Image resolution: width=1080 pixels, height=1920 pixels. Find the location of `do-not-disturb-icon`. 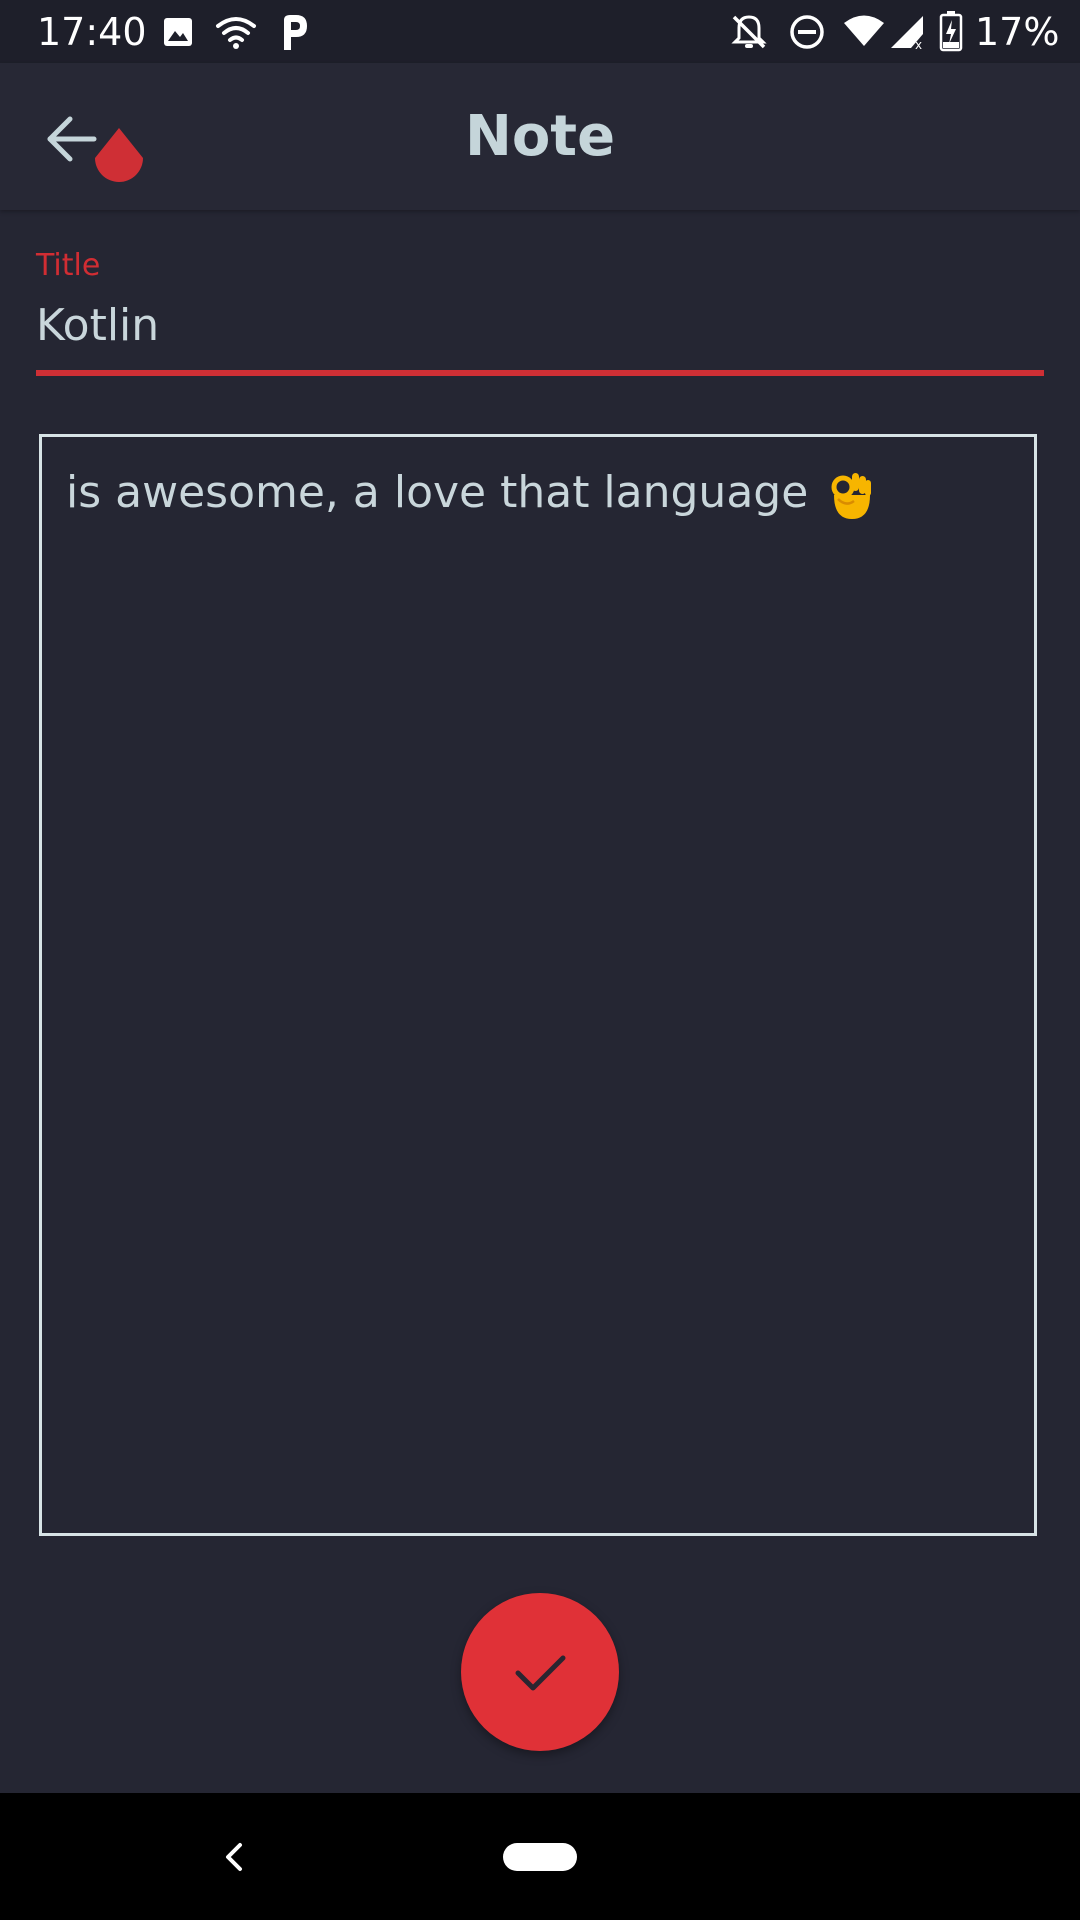

do-not-disturb-icon is located at coordinates (807, 32).